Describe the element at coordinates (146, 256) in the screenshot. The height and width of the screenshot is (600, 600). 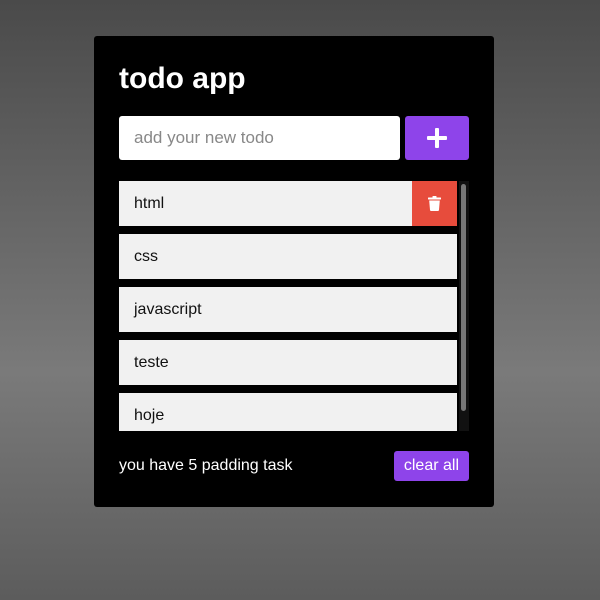
I see `todo-item-label: css` at that location.